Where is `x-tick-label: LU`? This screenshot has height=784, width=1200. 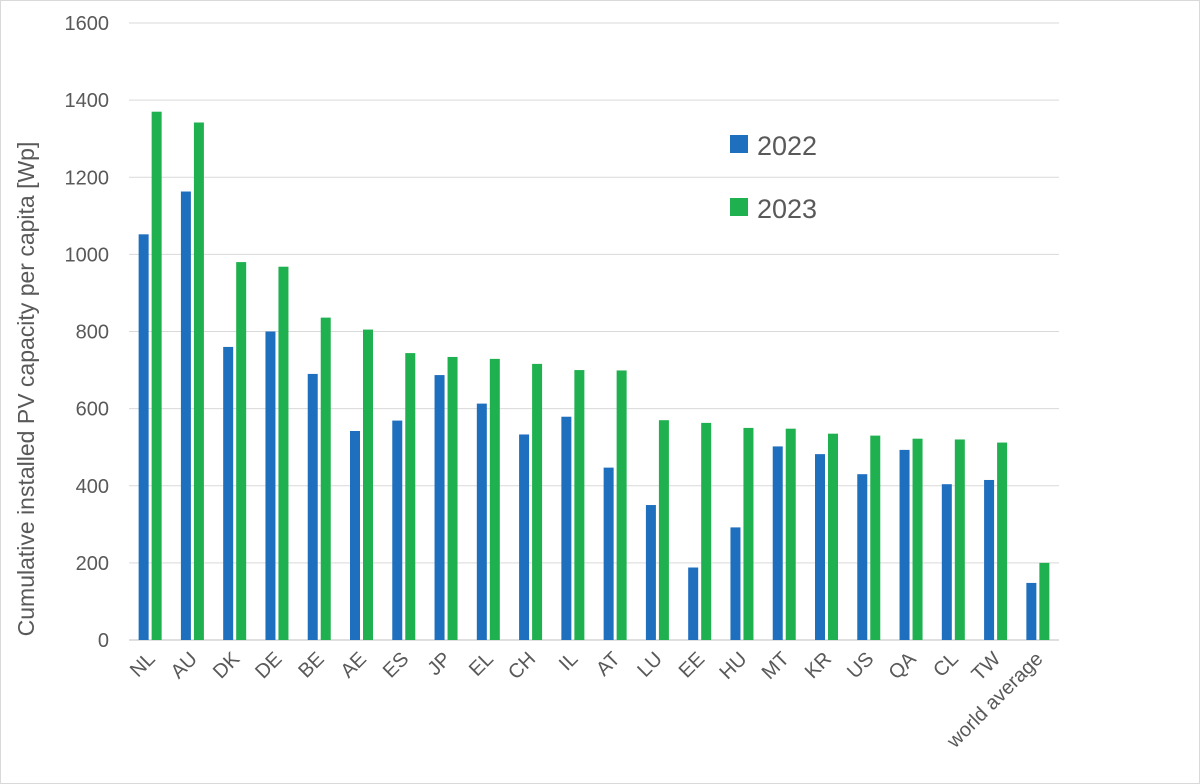 x-tick-label: LU is located at coordinates (650, 665).